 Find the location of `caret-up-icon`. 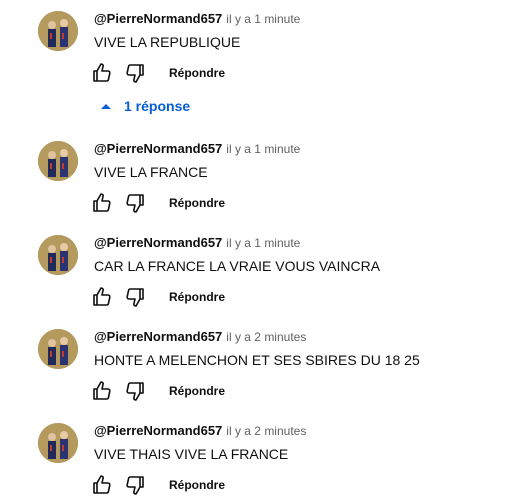

caret-up-icon is located at coordinates (106, 106).